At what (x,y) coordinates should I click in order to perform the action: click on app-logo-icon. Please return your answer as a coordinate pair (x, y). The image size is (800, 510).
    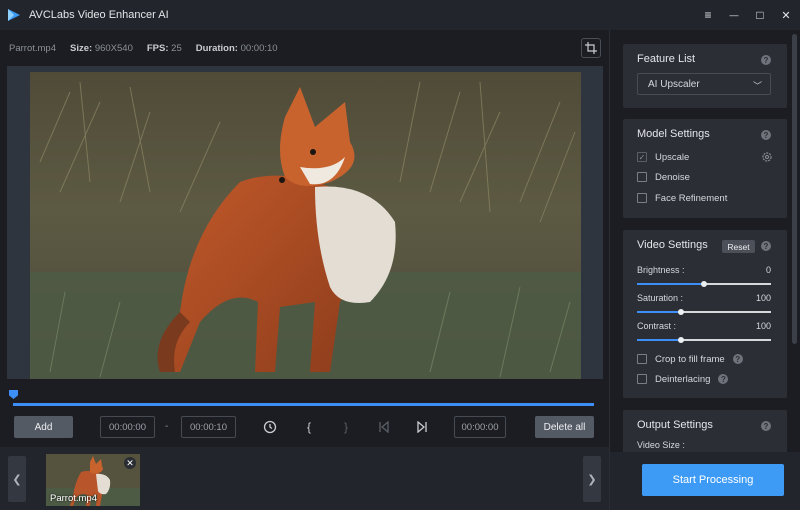
    Looking at the image, I should click on (14, 15).